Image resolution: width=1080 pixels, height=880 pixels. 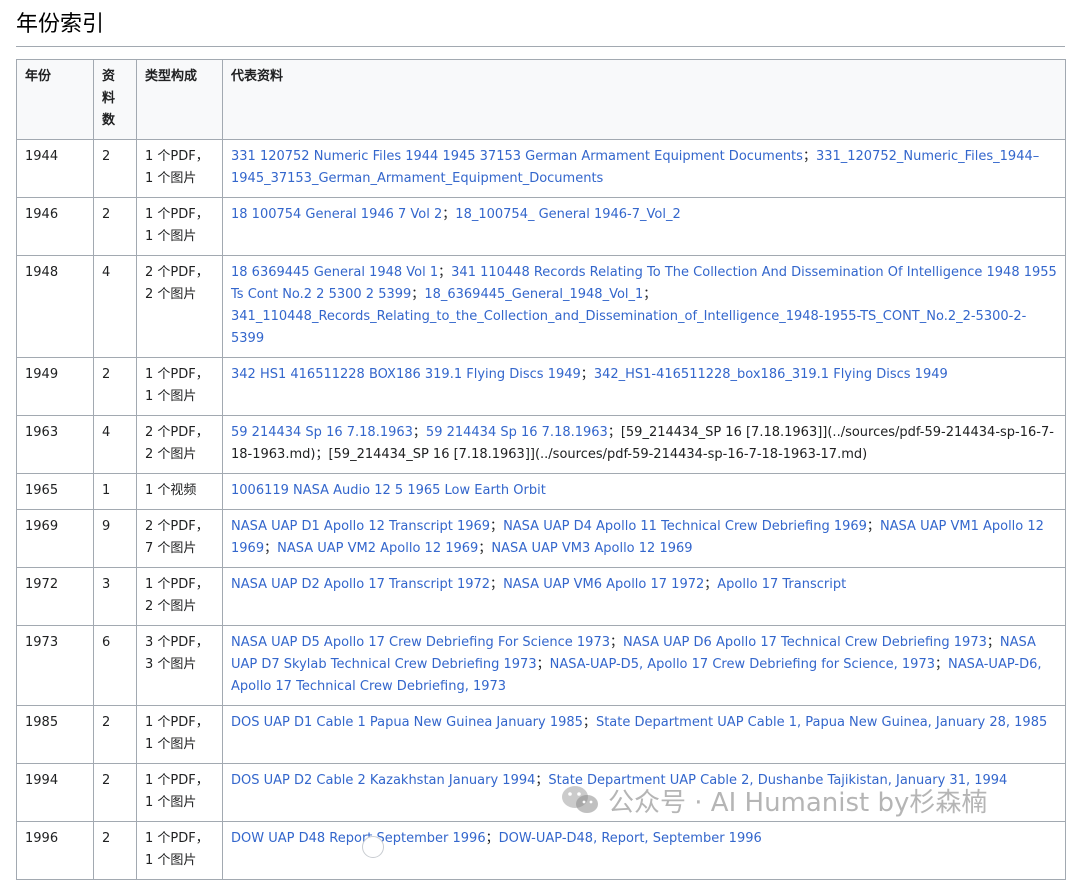 What do you see at coordinates (358, 838) in the screenshot?
I see `document-link: DOW UAP D48 Report September 1996` at bounding box center [358, 838].